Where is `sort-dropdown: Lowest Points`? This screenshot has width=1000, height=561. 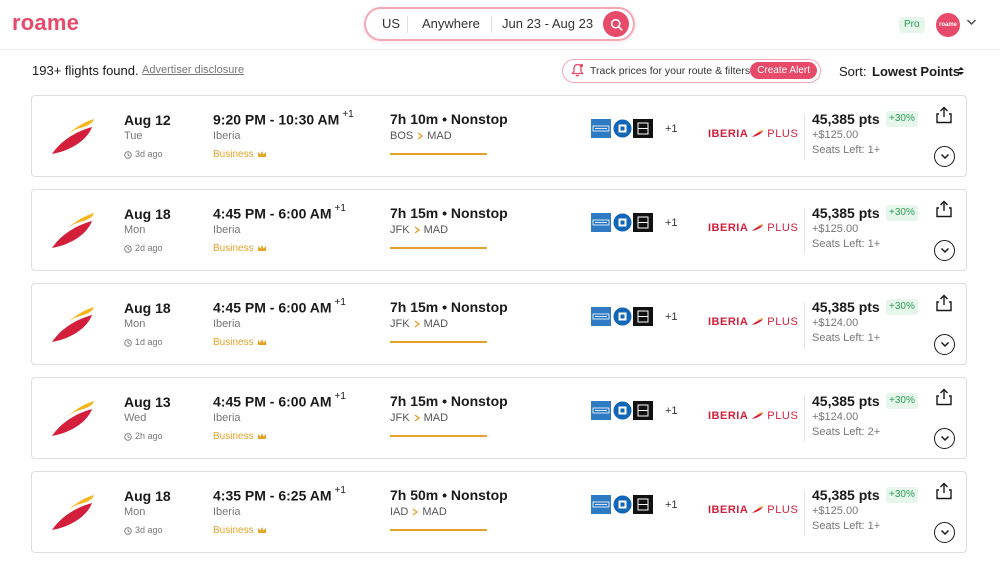 sort-dropdown: Lowest Points is located at coordinates (916, 71).